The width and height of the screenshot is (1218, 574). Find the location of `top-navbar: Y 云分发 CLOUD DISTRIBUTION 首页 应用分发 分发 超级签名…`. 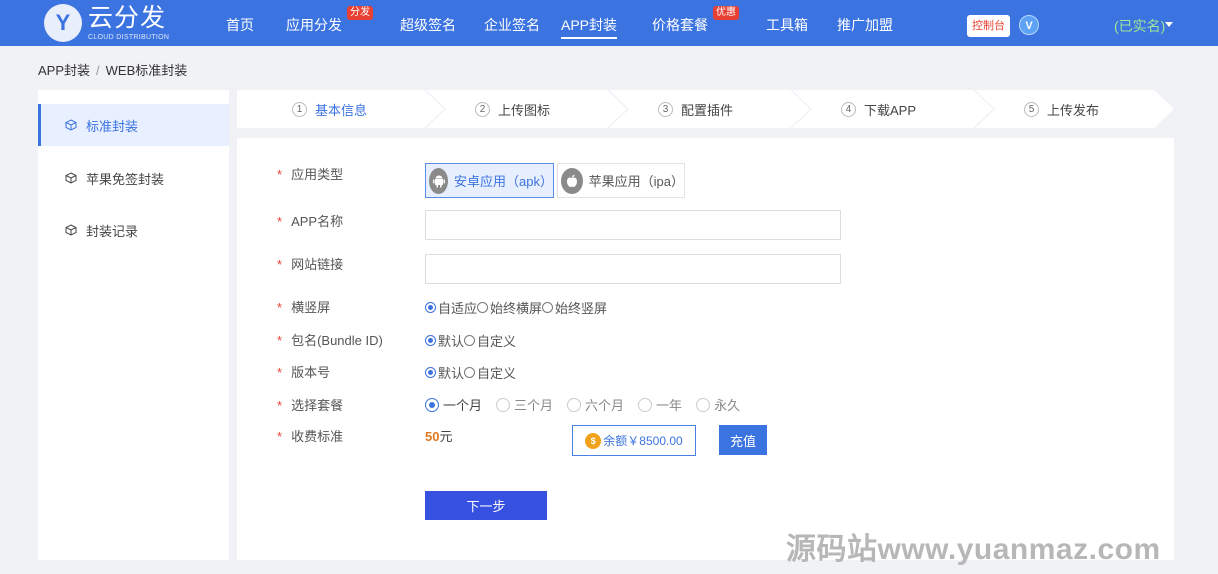

top-navbar: Y 云分发 CLOUD DISTRIBUTION 首页 应用分发 分发 超级签名… is located at coordinates (609, 23).